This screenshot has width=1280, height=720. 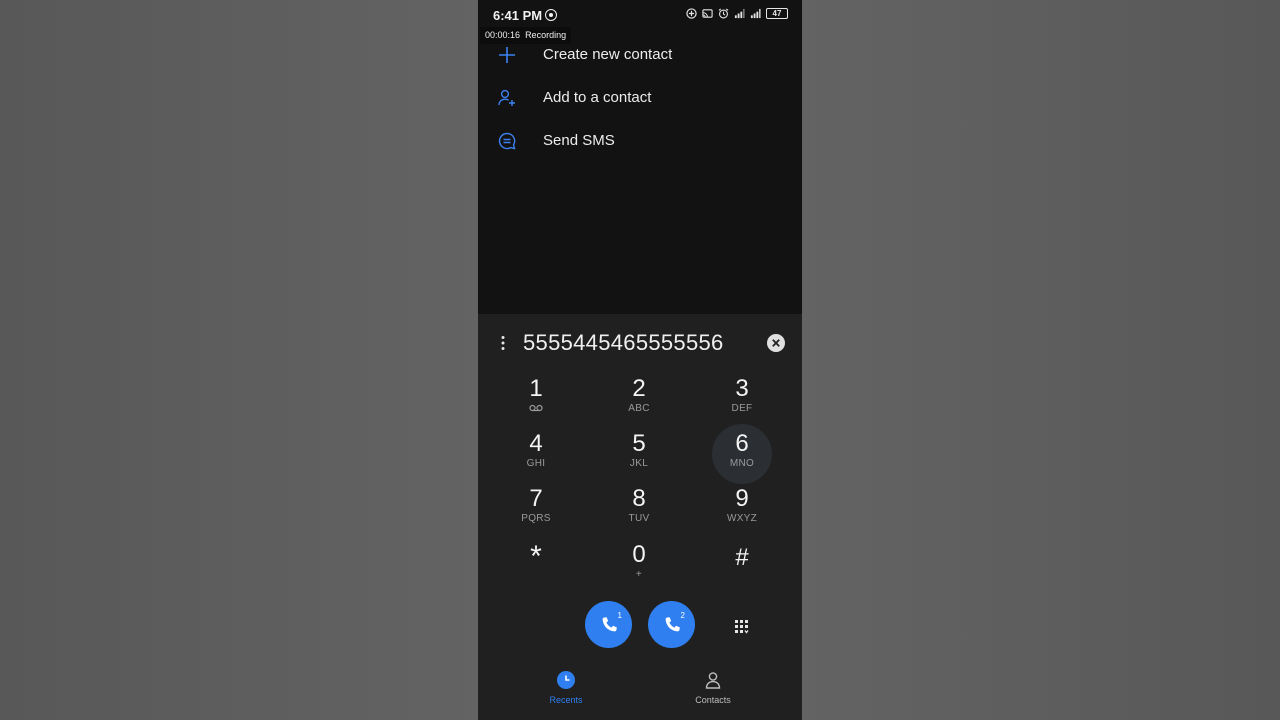 What do you see at coordinates (619, 615) in the screenshot?
I see `sim-1-badge: 1` at bounding box center [619, 615].